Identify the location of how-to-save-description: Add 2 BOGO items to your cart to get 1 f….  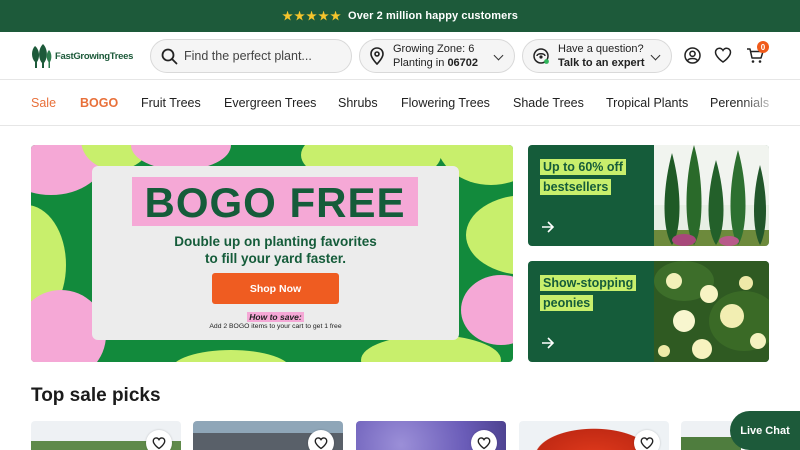
(275, 326).